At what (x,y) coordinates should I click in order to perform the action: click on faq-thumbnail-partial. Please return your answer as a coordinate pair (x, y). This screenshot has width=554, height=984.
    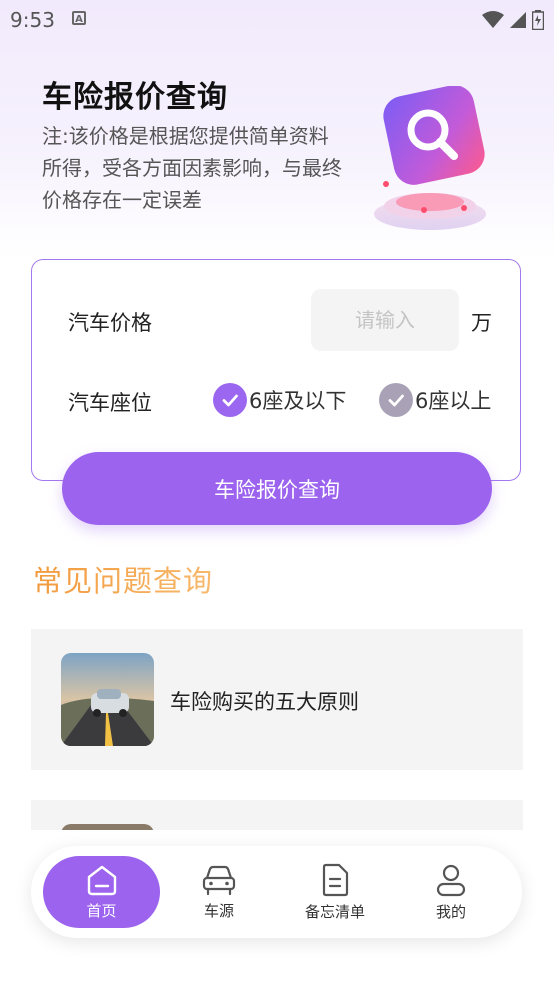
    Looking at the image, I should click on (107, 827).